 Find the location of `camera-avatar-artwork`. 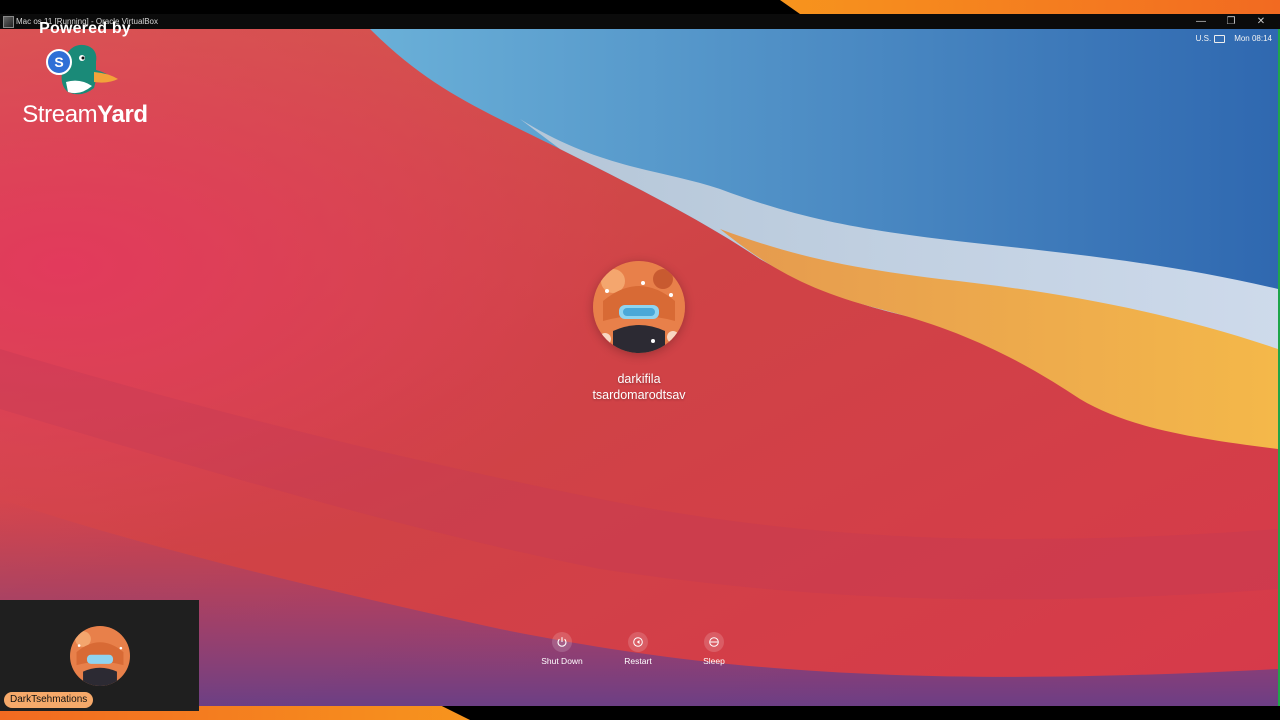

camera-avatar-artwork is located at coordinates (100, 656).